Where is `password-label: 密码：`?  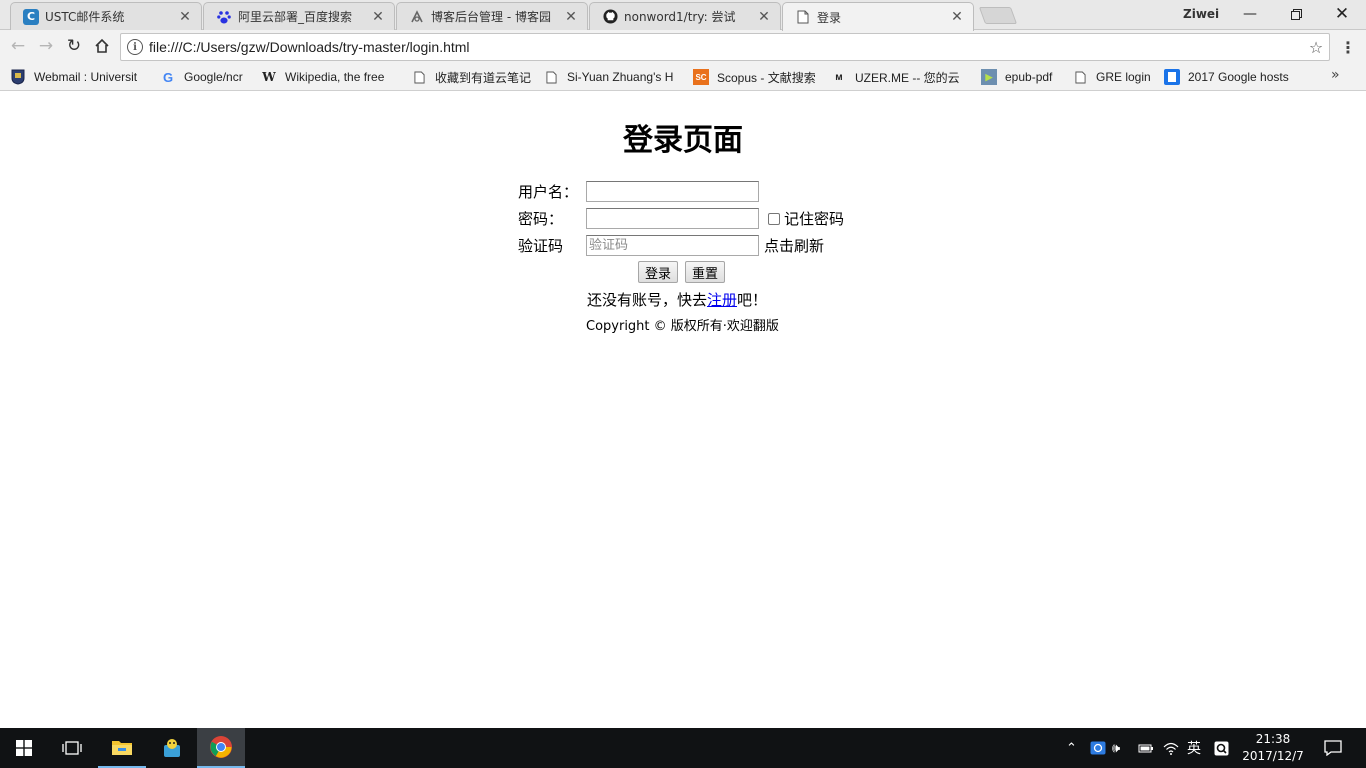
password-label: 密码： is located at coordinates (541, 219).